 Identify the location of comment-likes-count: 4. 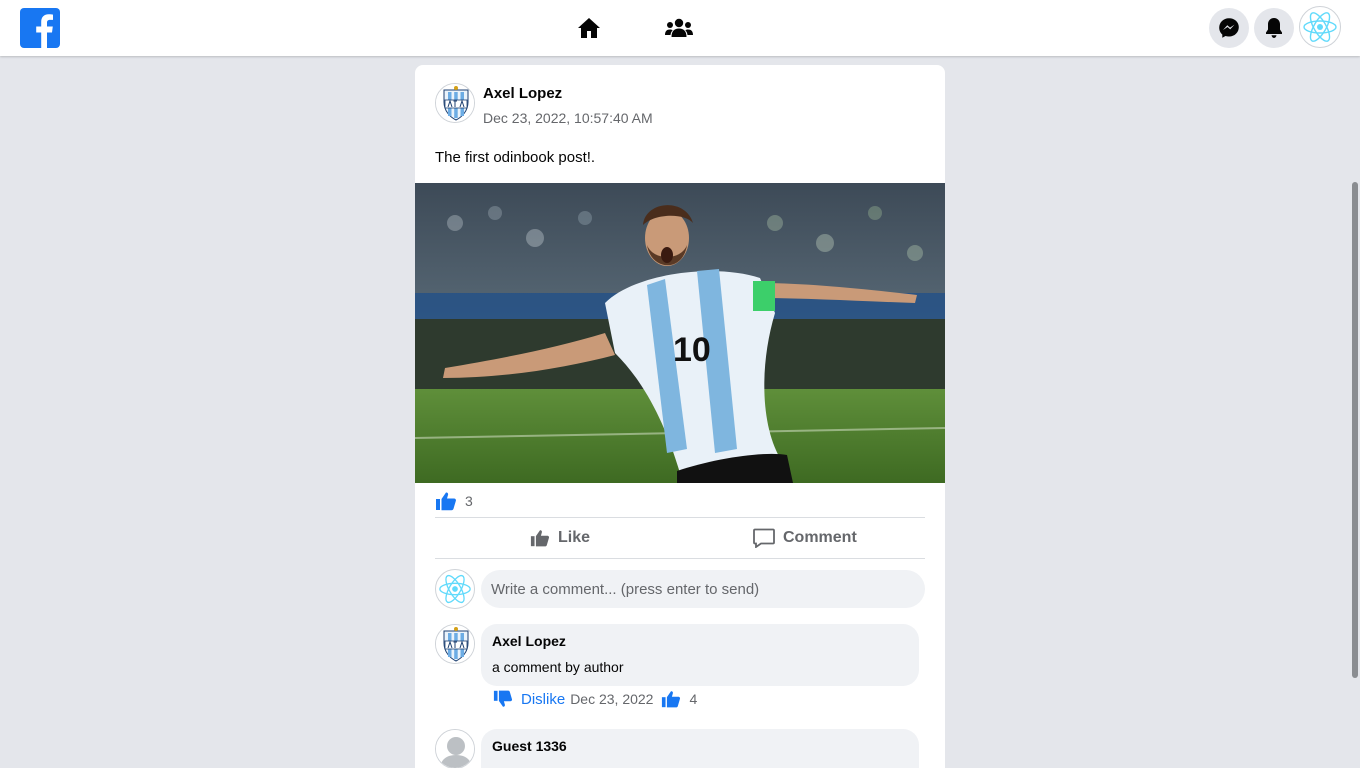
(693, 699).